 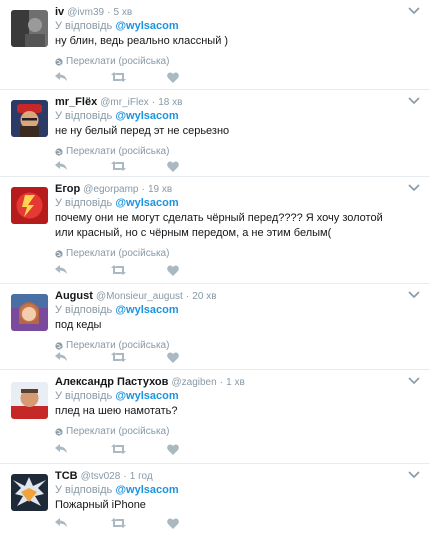 I want to click on tweet-header: iv @ivm39 · 5 хв, so click(x=227, y=12).